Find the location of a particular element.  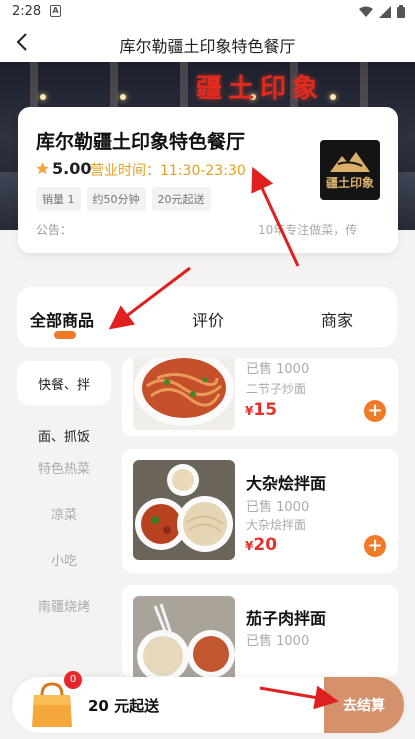

business-hours: 营业时间：11:30-23:30 is located at coordinates (168, 171).